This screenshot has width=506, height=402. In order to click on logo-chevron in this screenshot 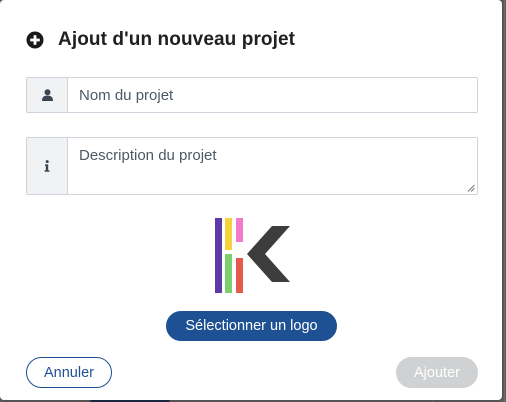, I will do `click(268, 254)`.